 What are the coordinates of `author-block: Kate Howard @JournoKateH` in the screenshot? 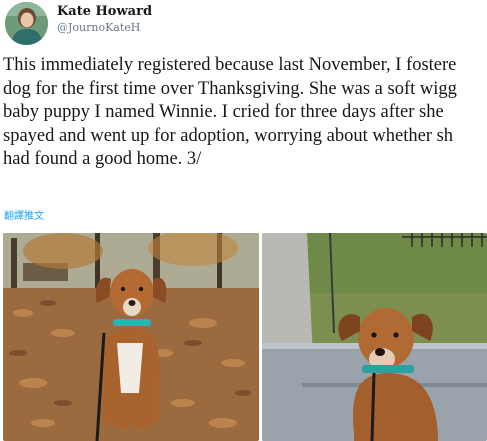 It's located at (104, 19).